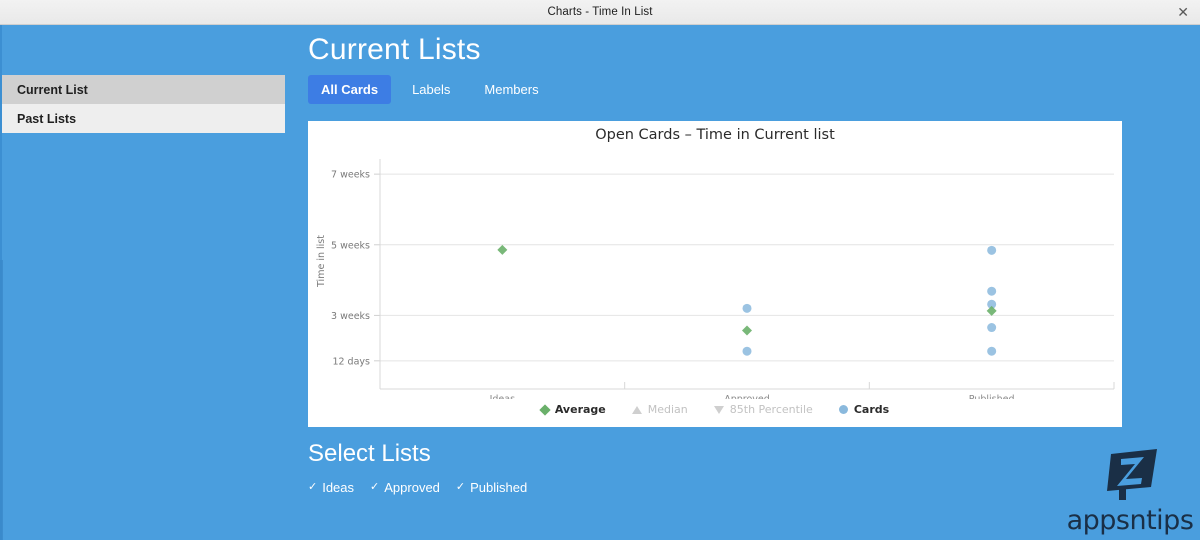 The width and height of the screenshot is (1200, 540). I want to click on chart-legend: Average Median 85th Percentile Cards, so click(715, 409).